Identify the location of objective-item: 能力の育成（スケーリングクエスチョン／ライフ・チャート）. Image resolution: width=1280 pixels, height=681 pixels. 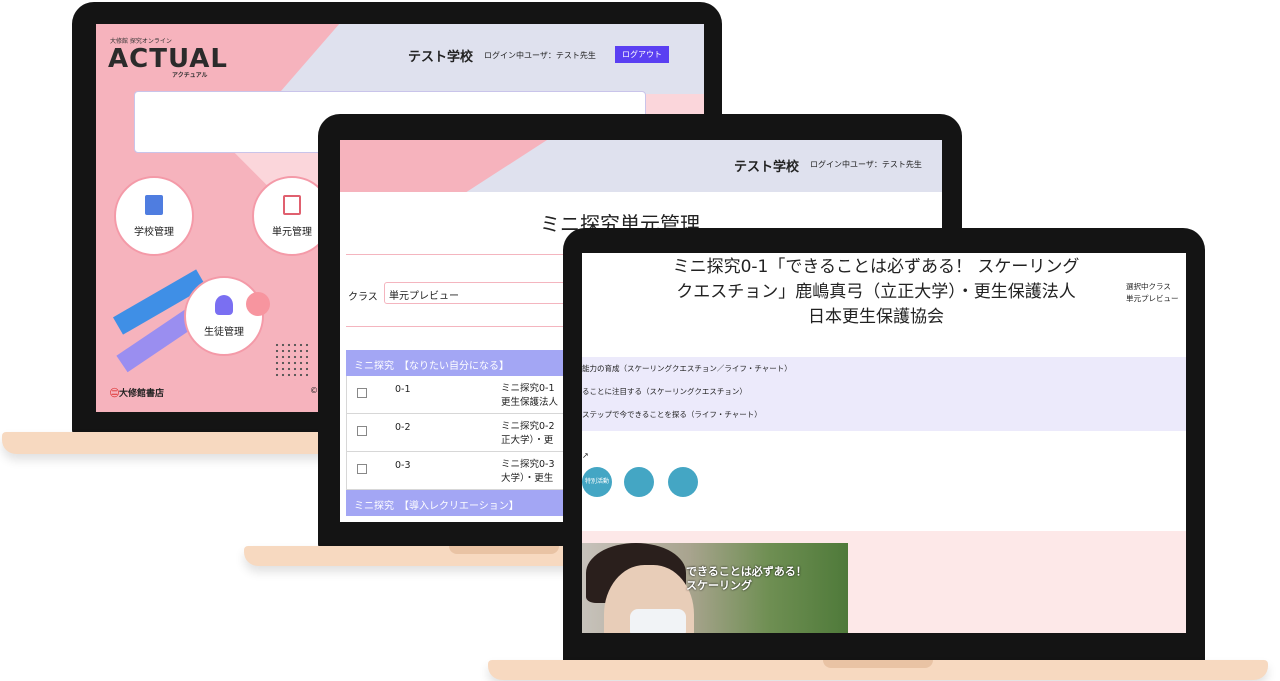
(687, 368).